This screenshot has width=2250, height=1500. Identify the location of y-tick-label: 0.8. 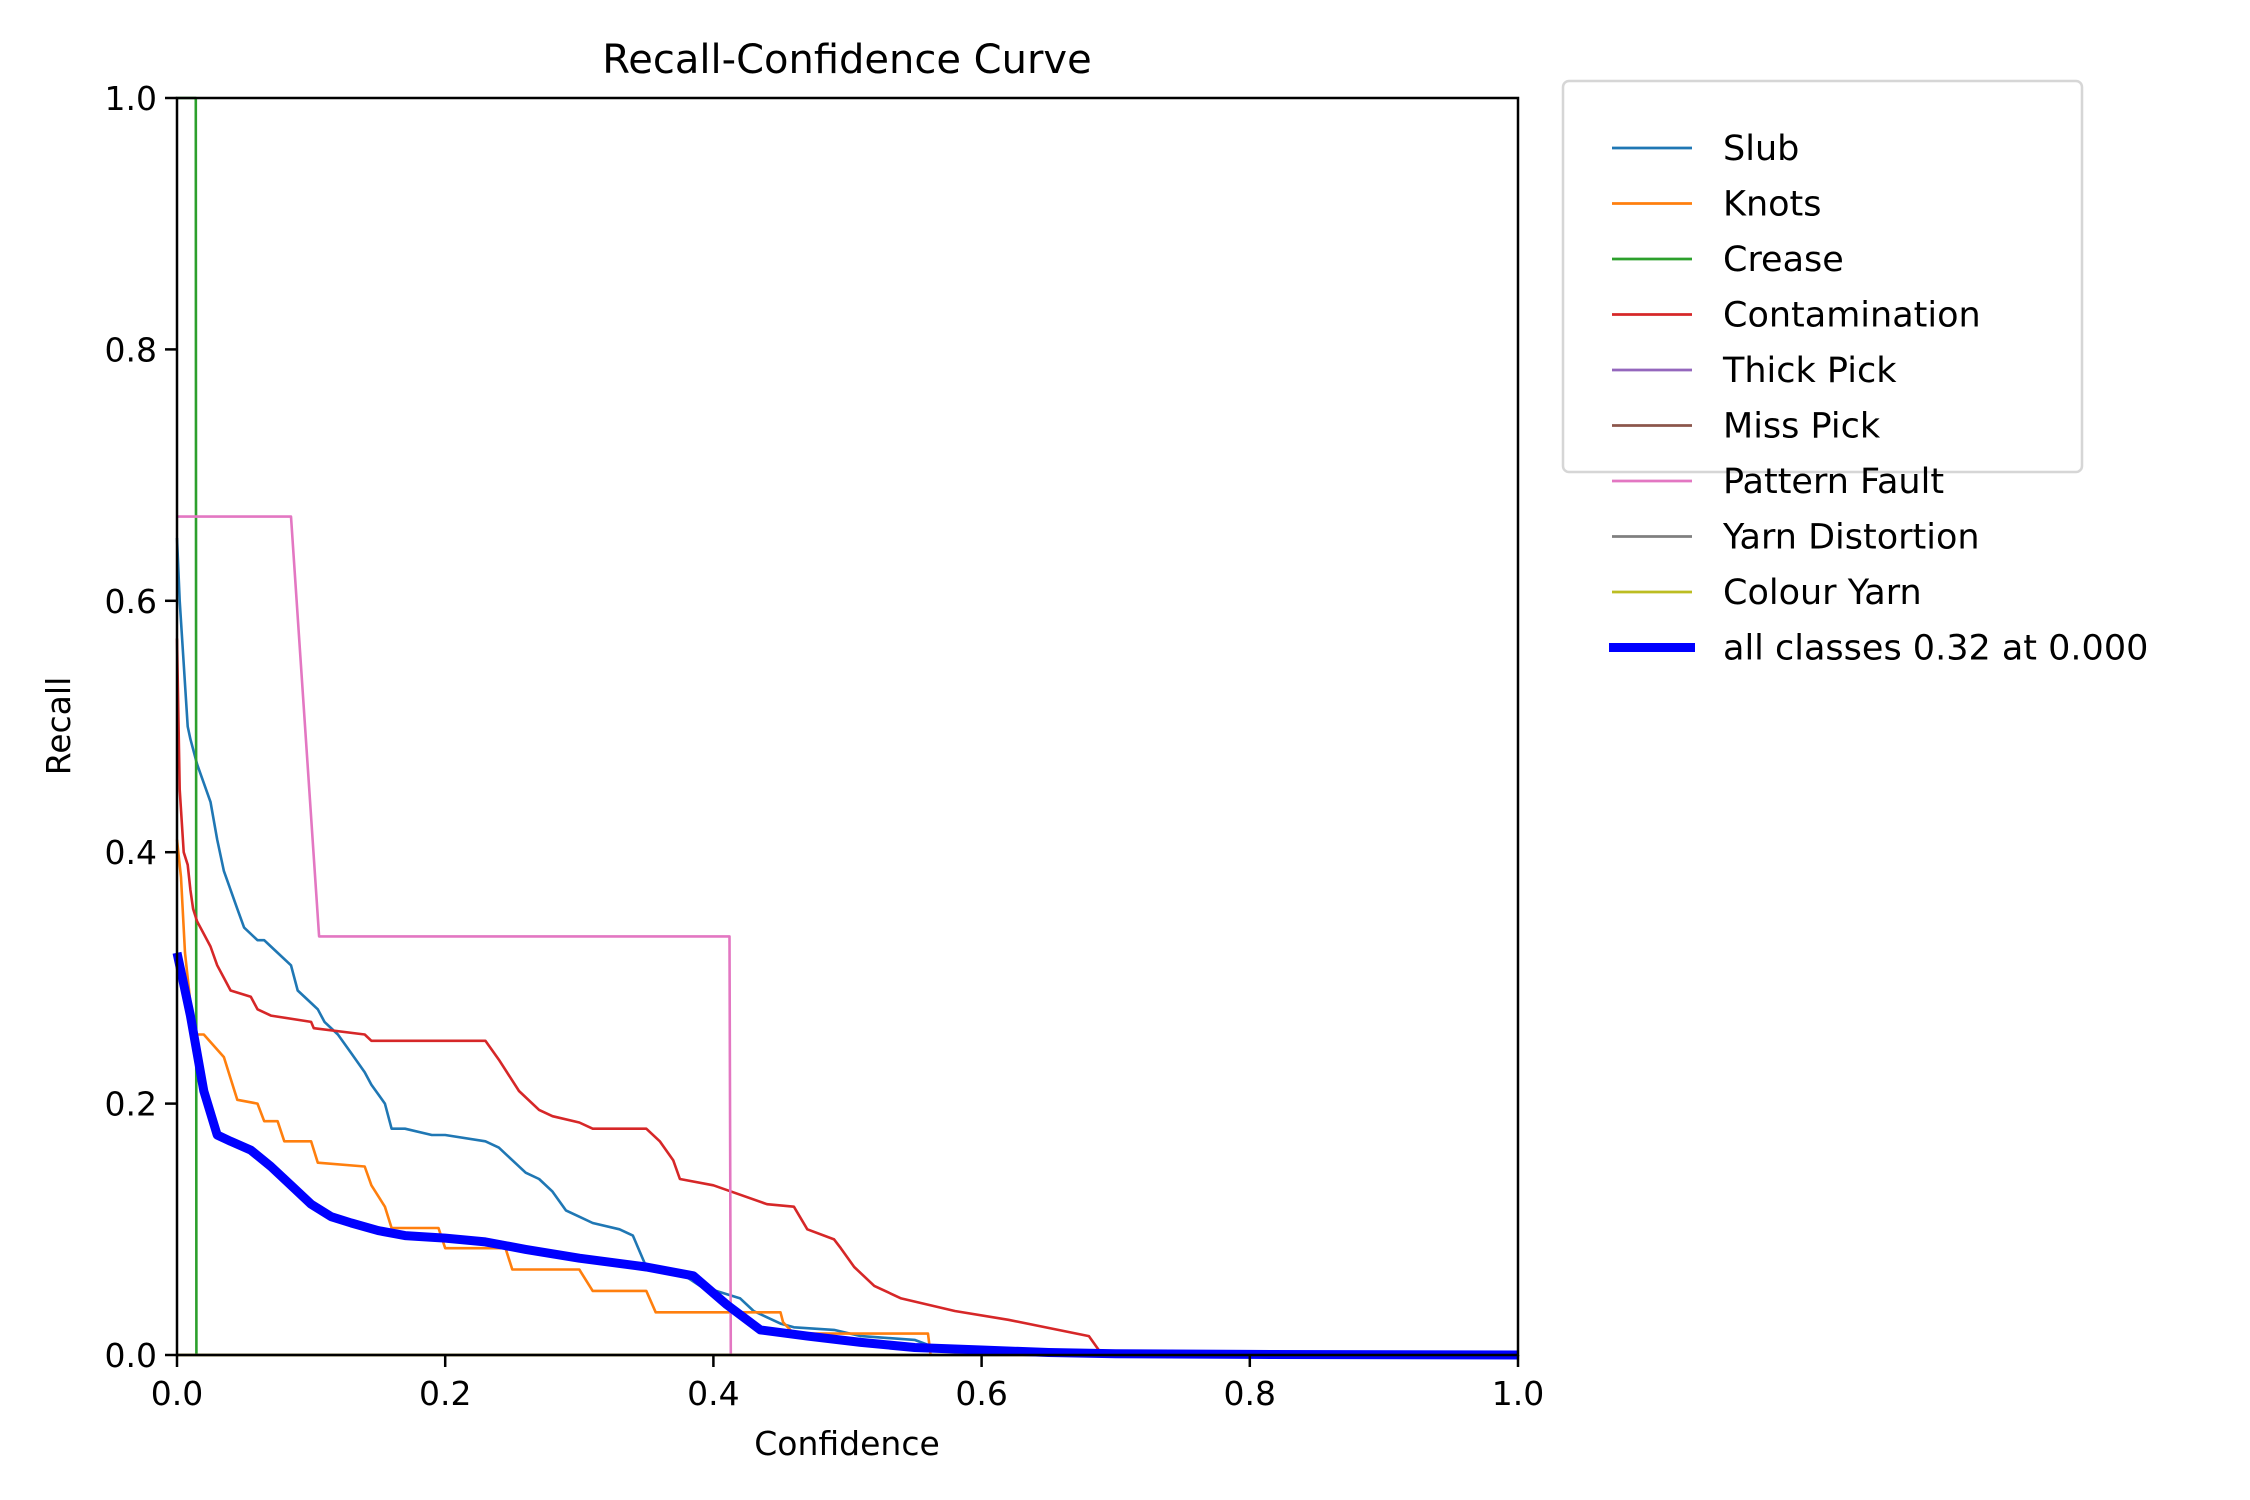
(131, 349).